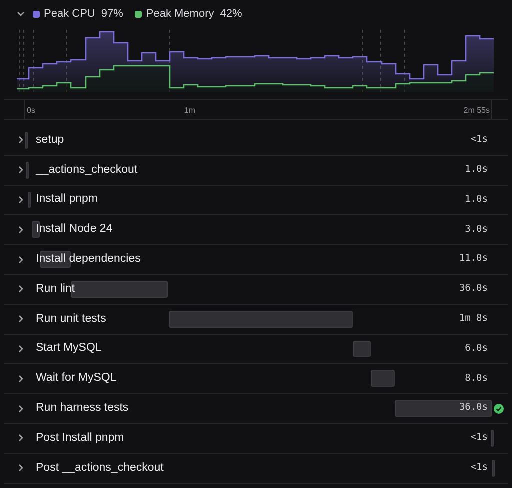 This screenshot has height=488, width=512. Describe the element at coordinates (476, 349) in the screenshot. I see `step-duration: 6.0s` at that location.